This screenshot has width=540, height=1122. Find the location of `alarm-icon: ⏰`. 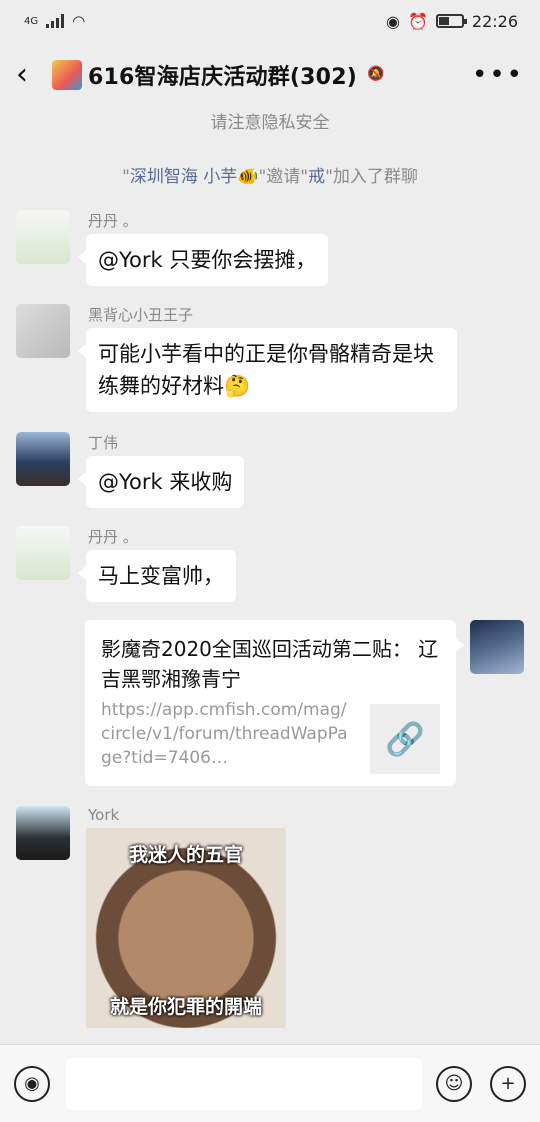

alarm-icon: ⏰ is located at coordinates (417, 21).